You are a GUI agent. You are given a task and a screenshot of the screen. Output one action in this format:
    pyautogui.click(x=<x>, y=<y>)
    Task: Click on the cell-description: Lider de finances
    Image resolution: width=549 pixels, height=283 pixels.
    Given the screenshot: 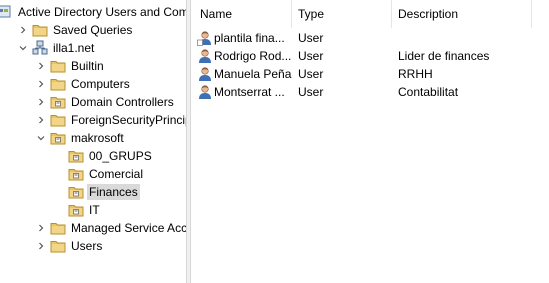 What is the action you would take?
    pyautogui.click(x=444, y=56)
    